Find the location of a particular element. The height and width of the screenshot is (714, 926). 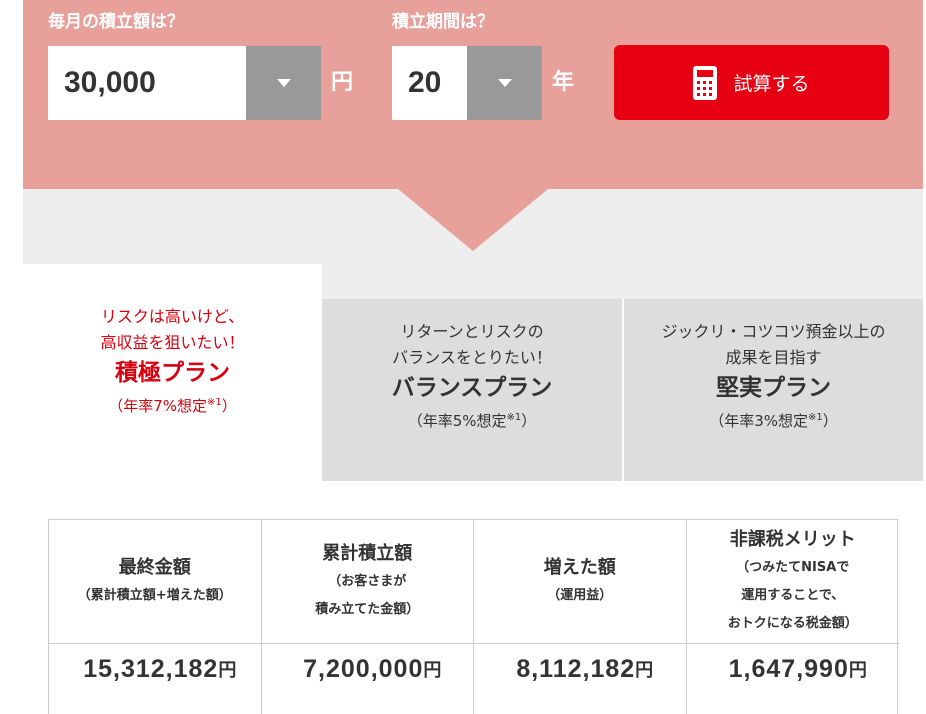

result-title: 累計積立額 is located at coordinates (367, 553).